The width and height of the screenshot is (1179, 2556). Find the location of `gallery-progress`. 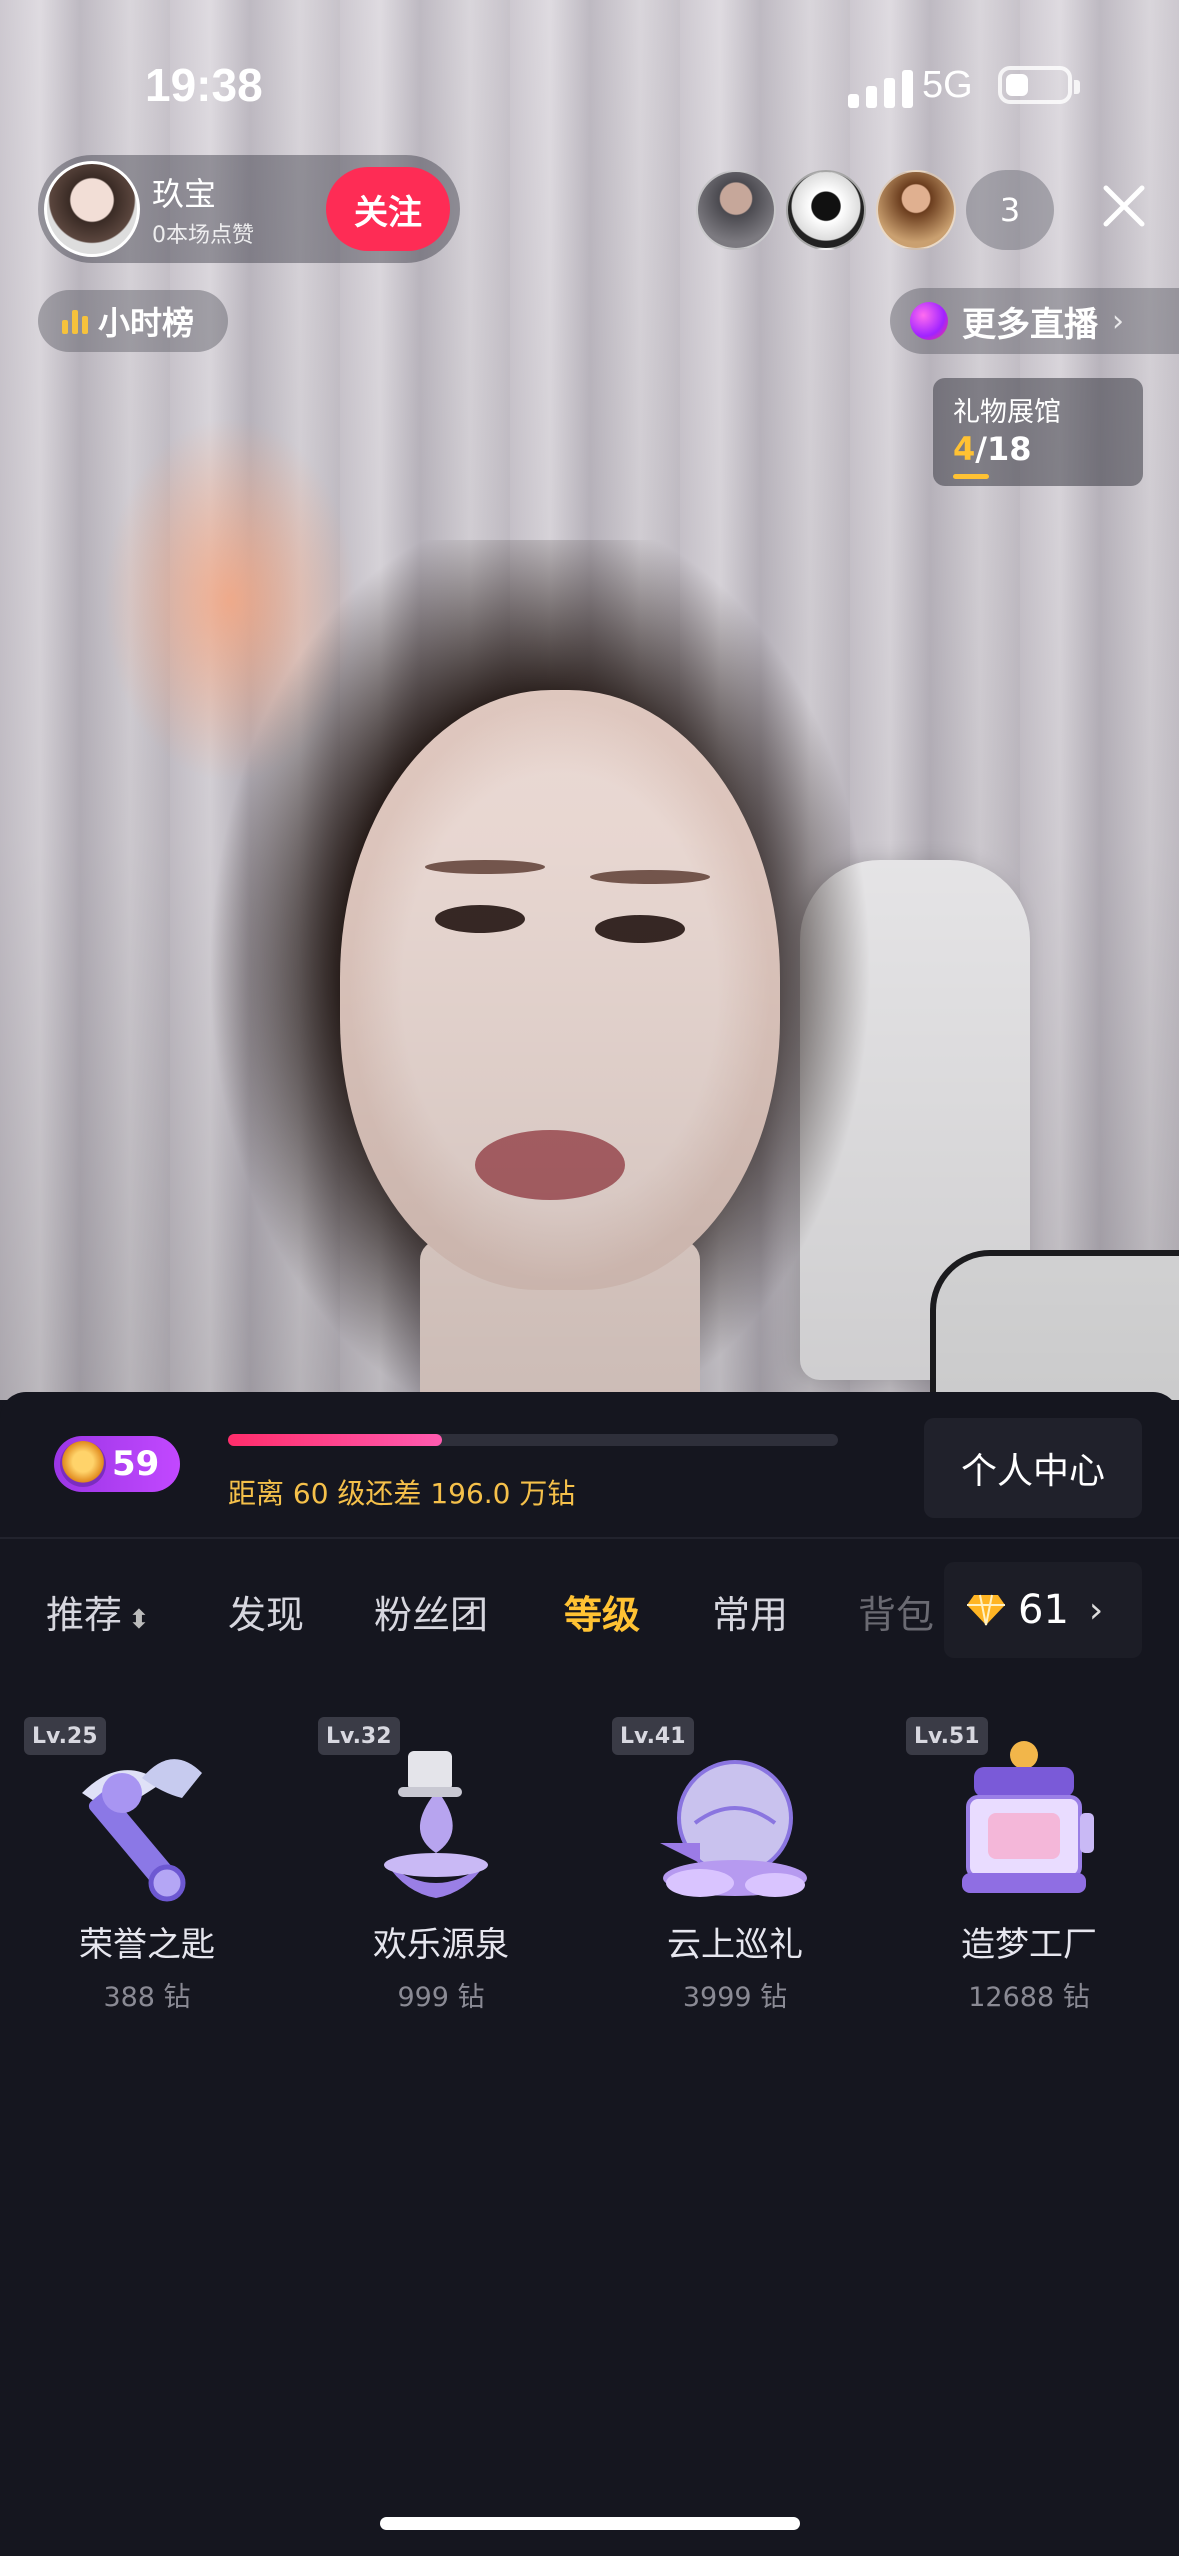

gallery-progress is located at coordinates (971, 476).